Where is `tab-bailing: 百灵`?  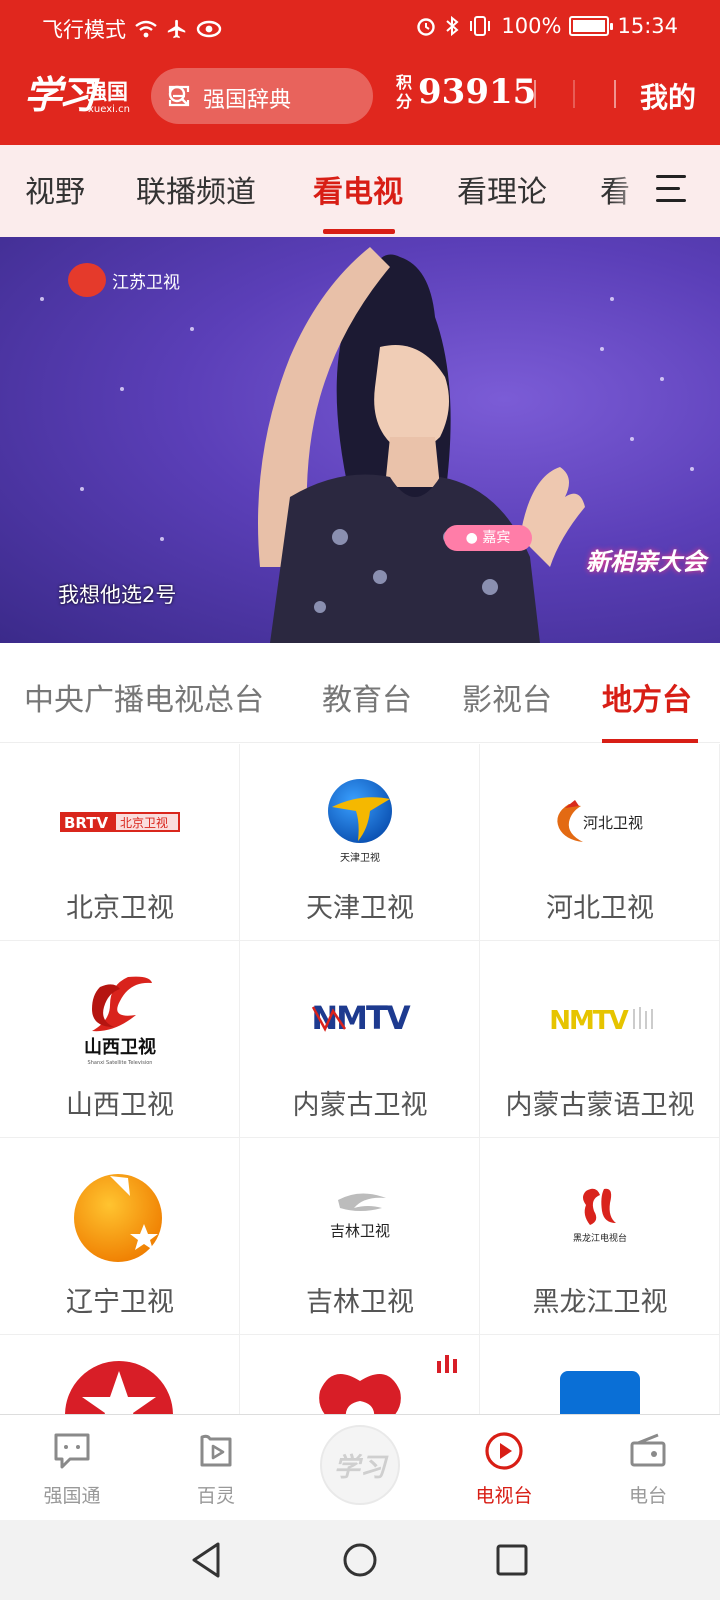
tab-bailing: 百灵 is located at coordinates (216, 1468).